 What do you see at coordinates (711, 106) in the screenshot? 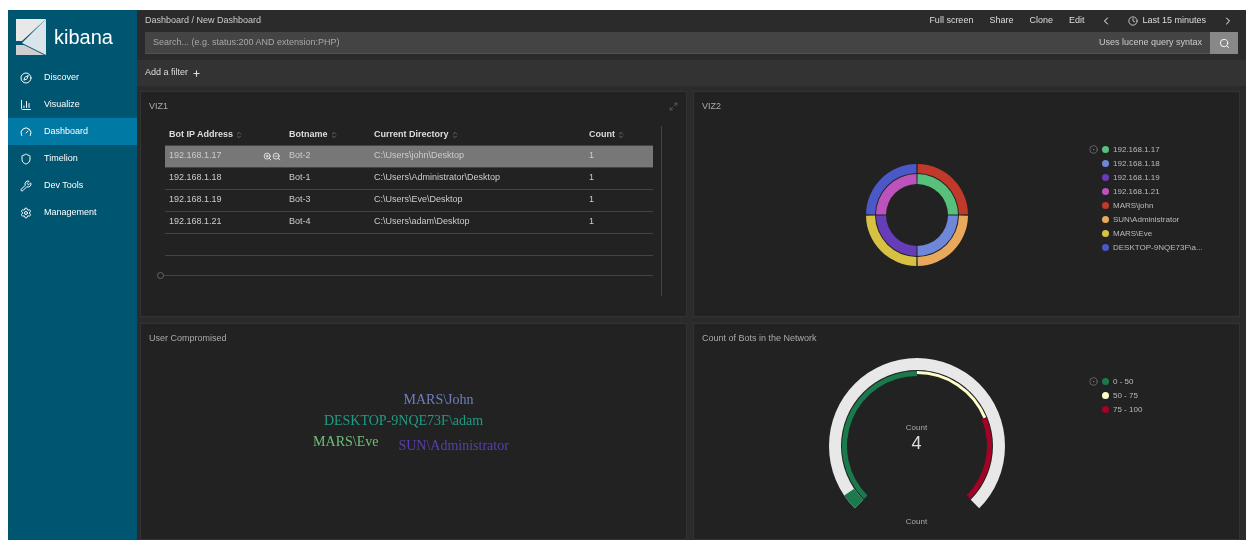
I see `panel-title: VIZ2` at bounding box center [711, 106].